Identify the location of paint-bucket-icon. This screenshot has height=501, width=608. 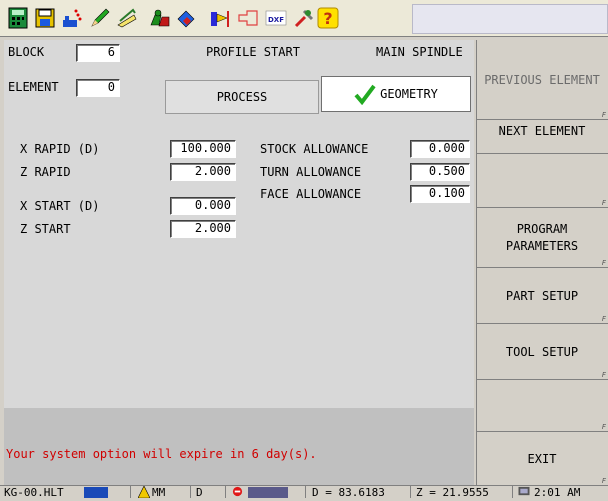
(186, 18).